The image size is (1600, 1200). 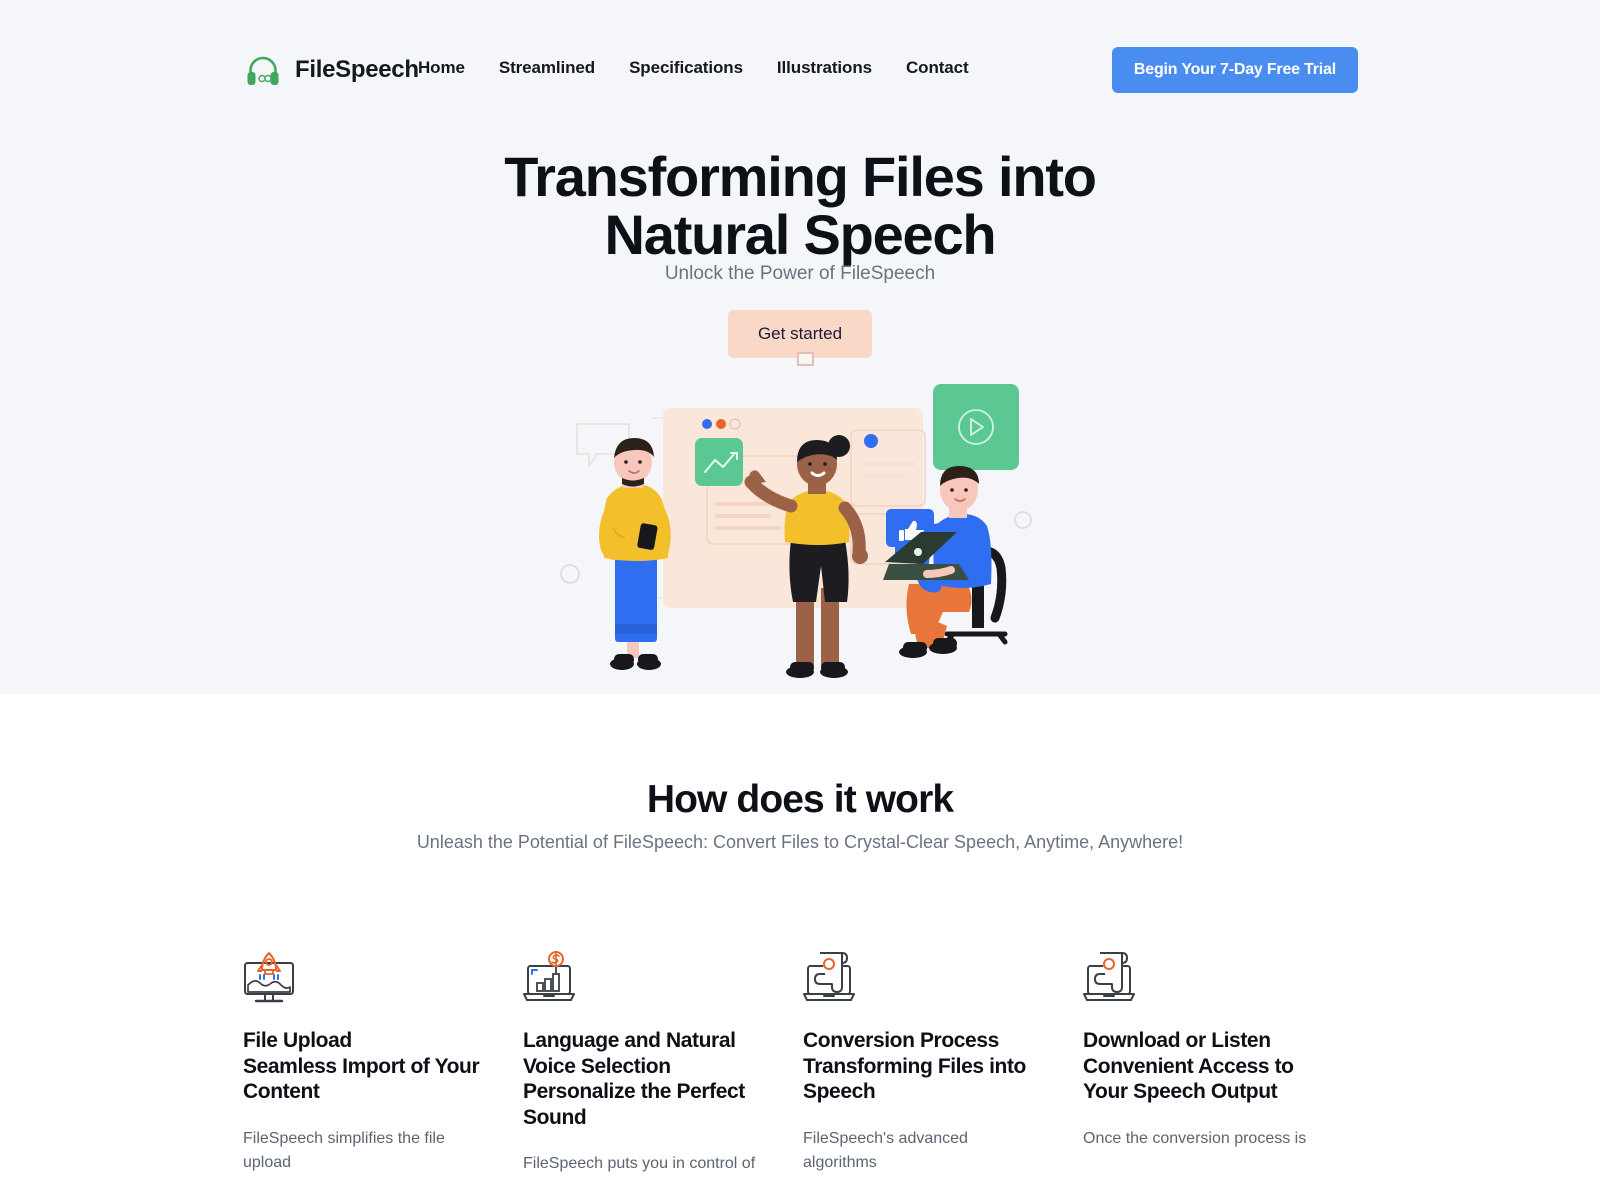 What do you see at coordinates (800, 273) in the screenshot?
I see `hero-subtitle: Unlock the Power of FileSpeech` at bounding box center [800, 273].